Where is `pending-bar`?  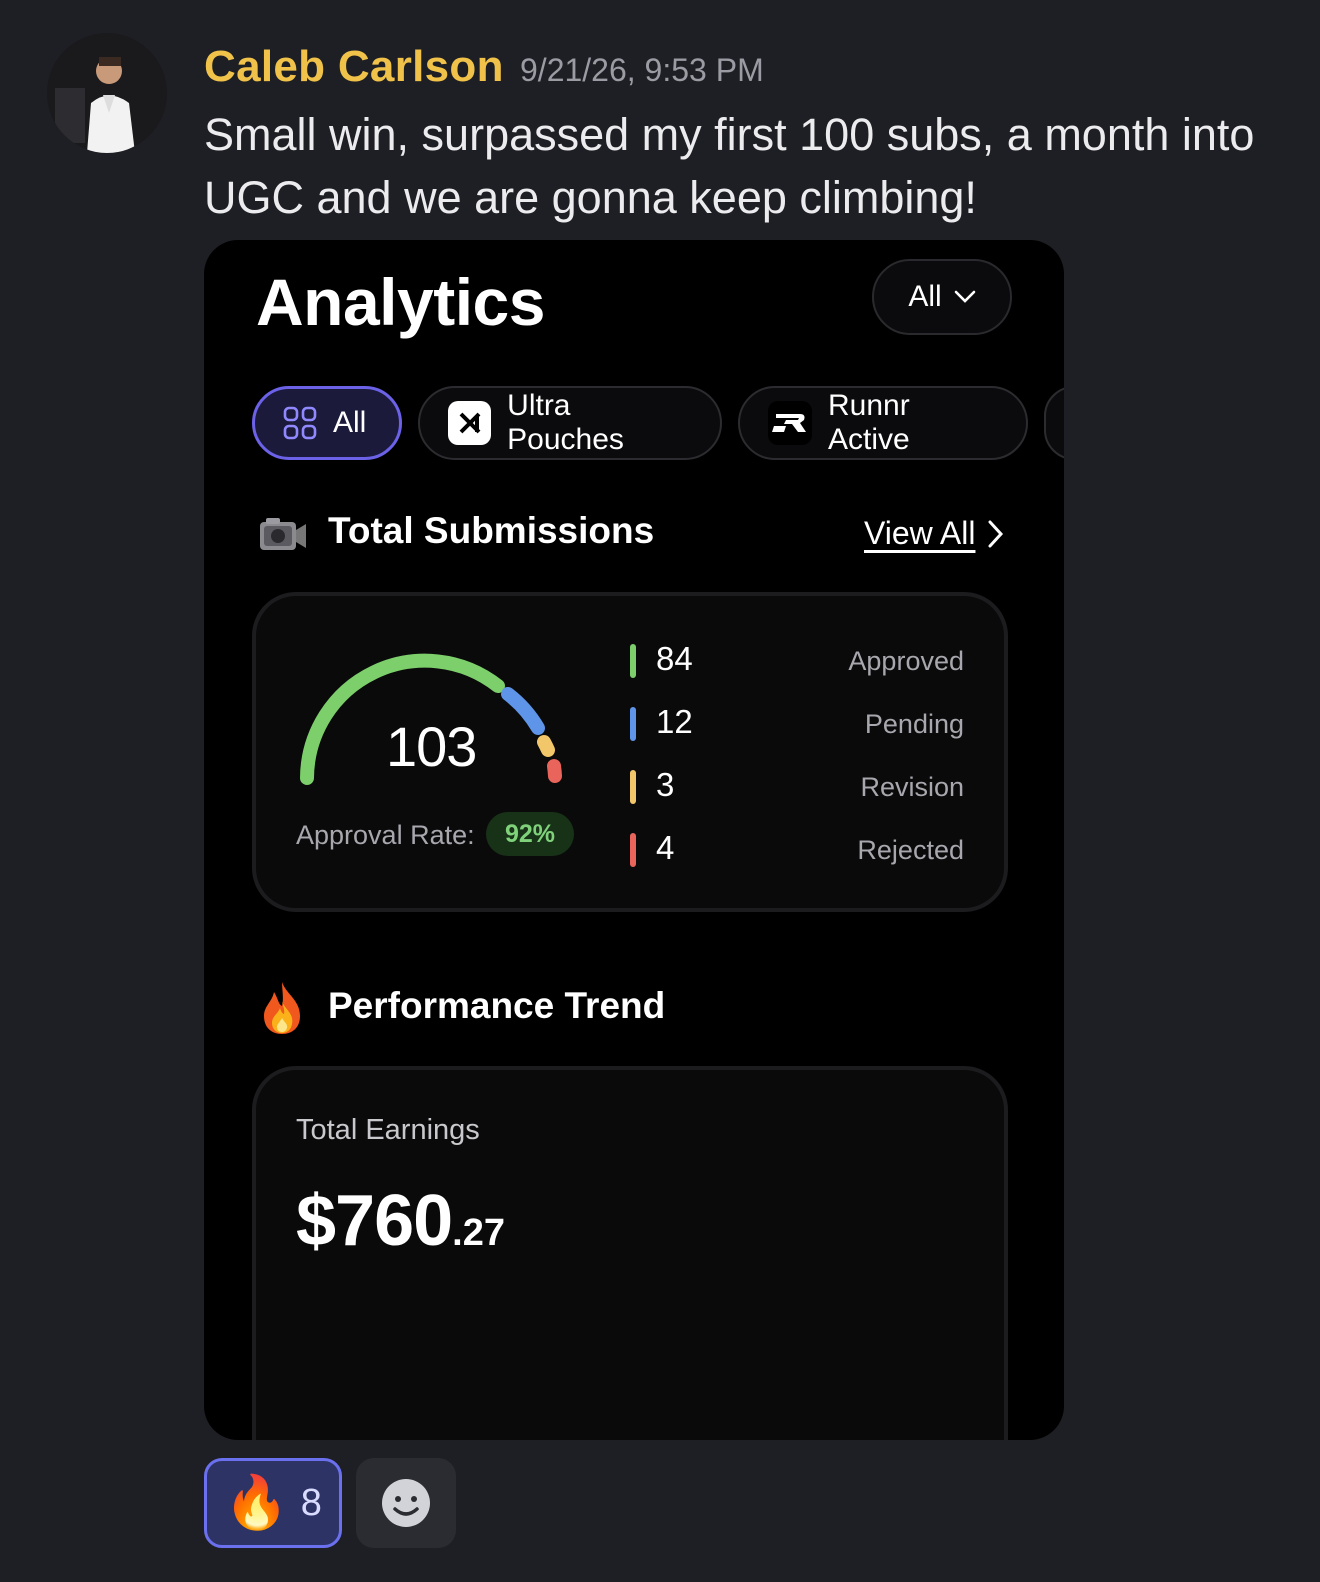
pending-bar is located at coordinates (633, 724).